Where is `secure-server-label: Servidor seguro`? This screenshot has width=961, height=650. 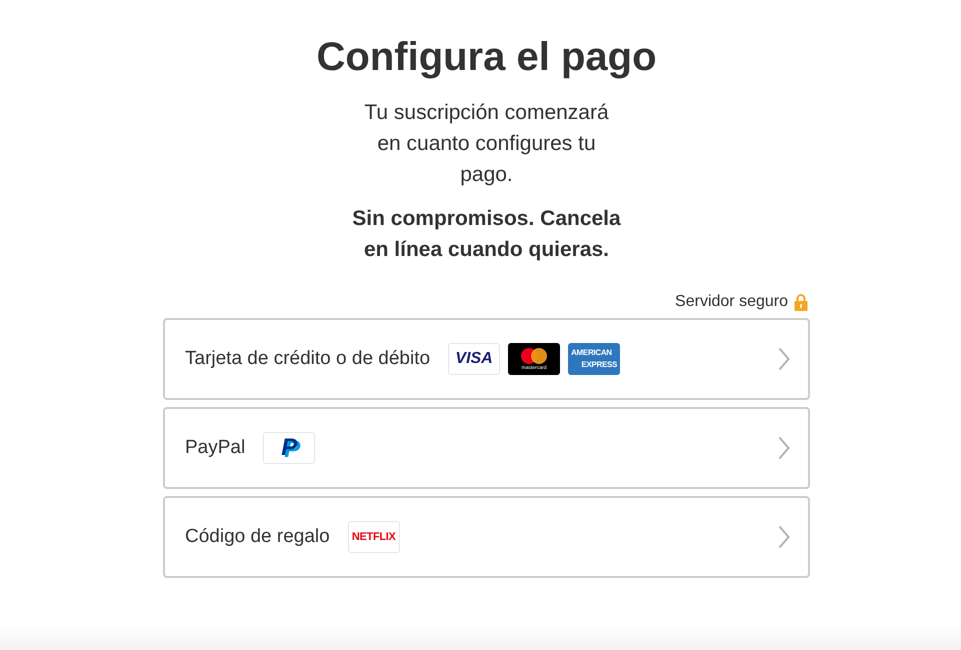 secure-server-label: Servidor seguro is located at coordinates (731, 302).